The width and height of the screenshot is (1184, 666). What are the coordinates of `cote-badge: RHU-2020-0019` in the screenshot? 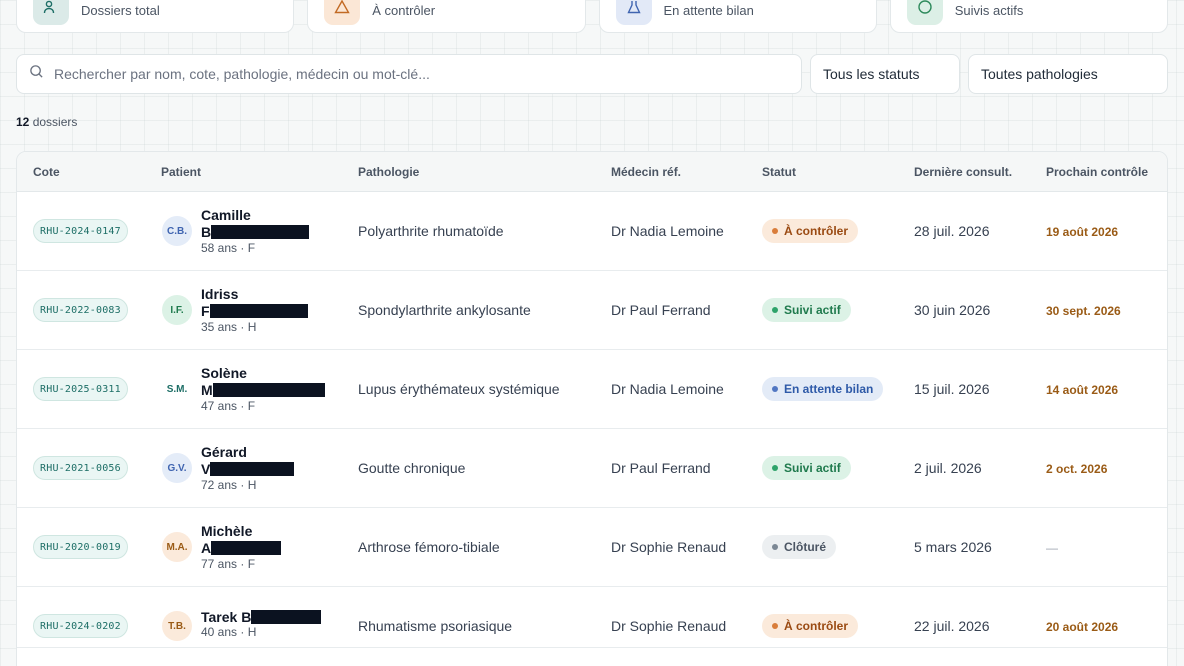 It's located at (80, 547).